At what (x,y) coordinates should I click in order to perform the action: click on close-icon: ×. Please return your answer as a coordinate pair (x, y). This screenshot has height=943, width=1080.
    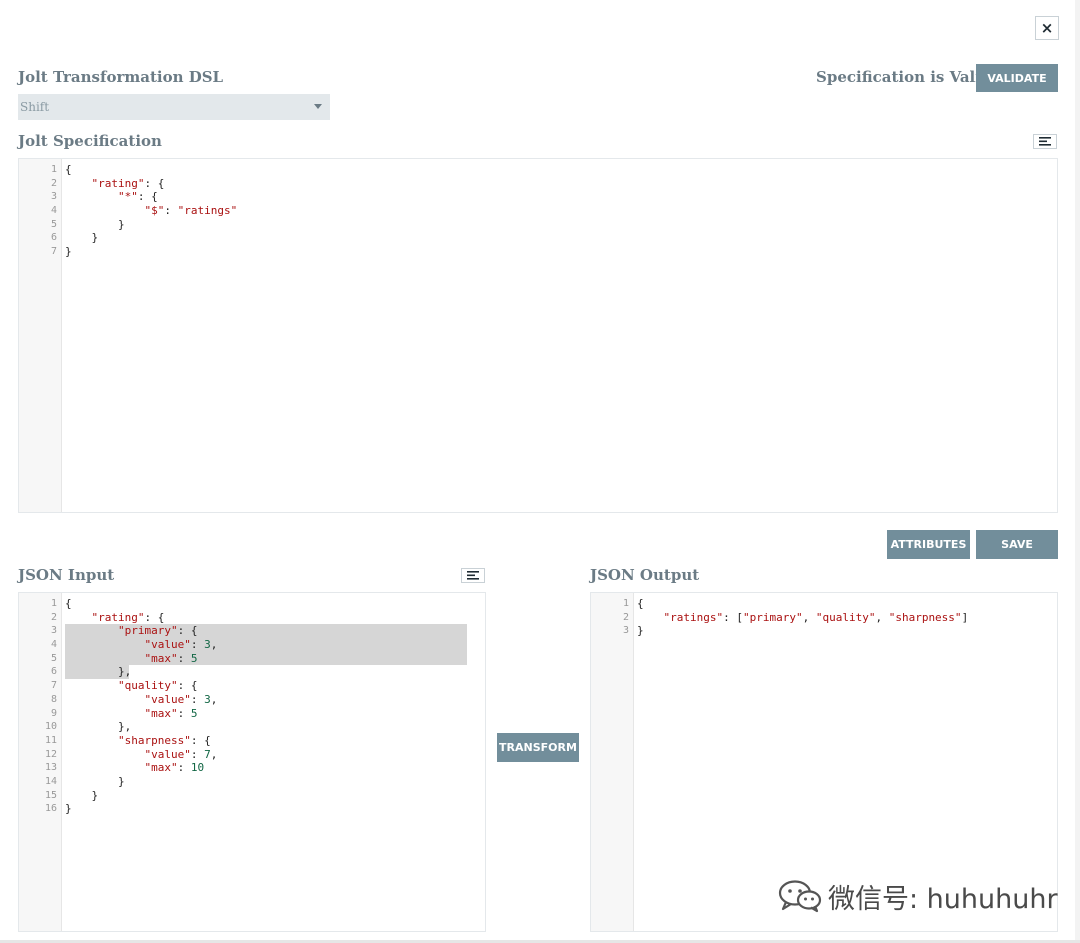
    Looking at the image, I should click on (1047, 28).